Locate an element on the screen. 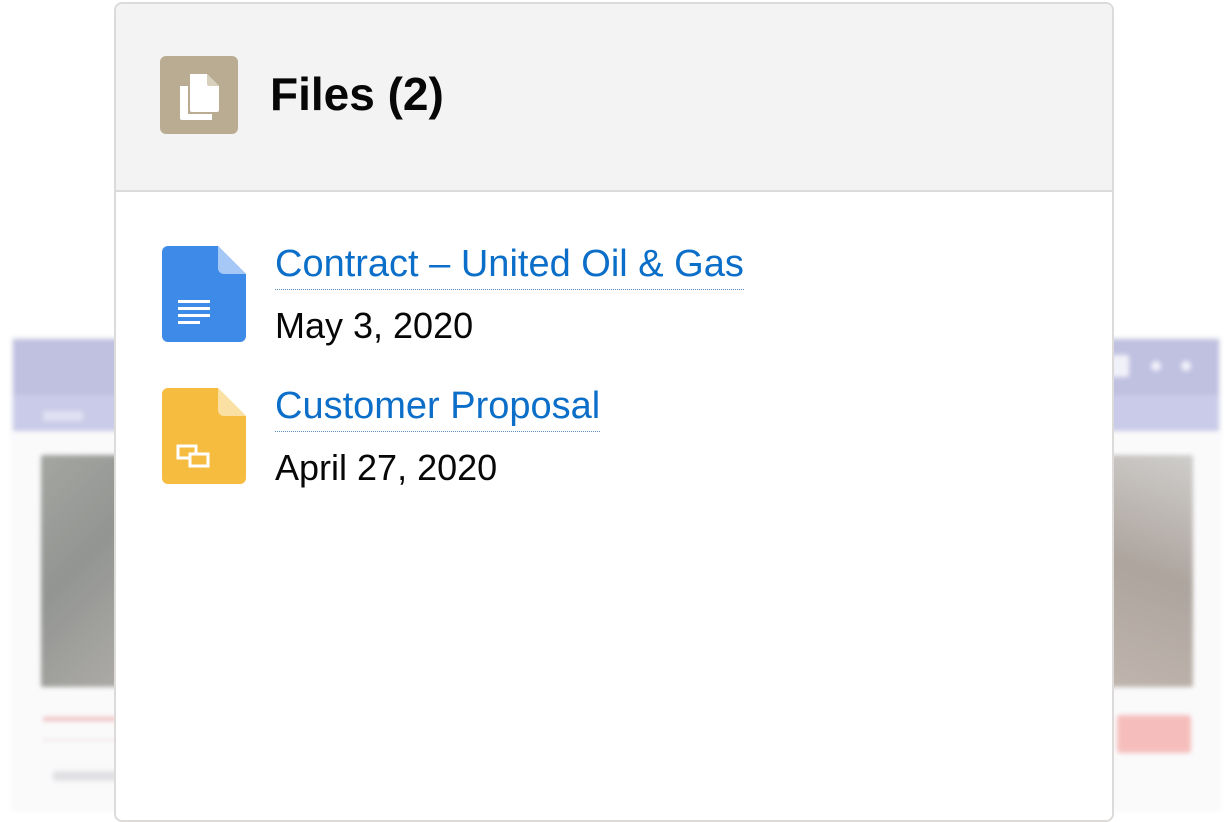  google-slides-icon is located at coordinates (204, 436).